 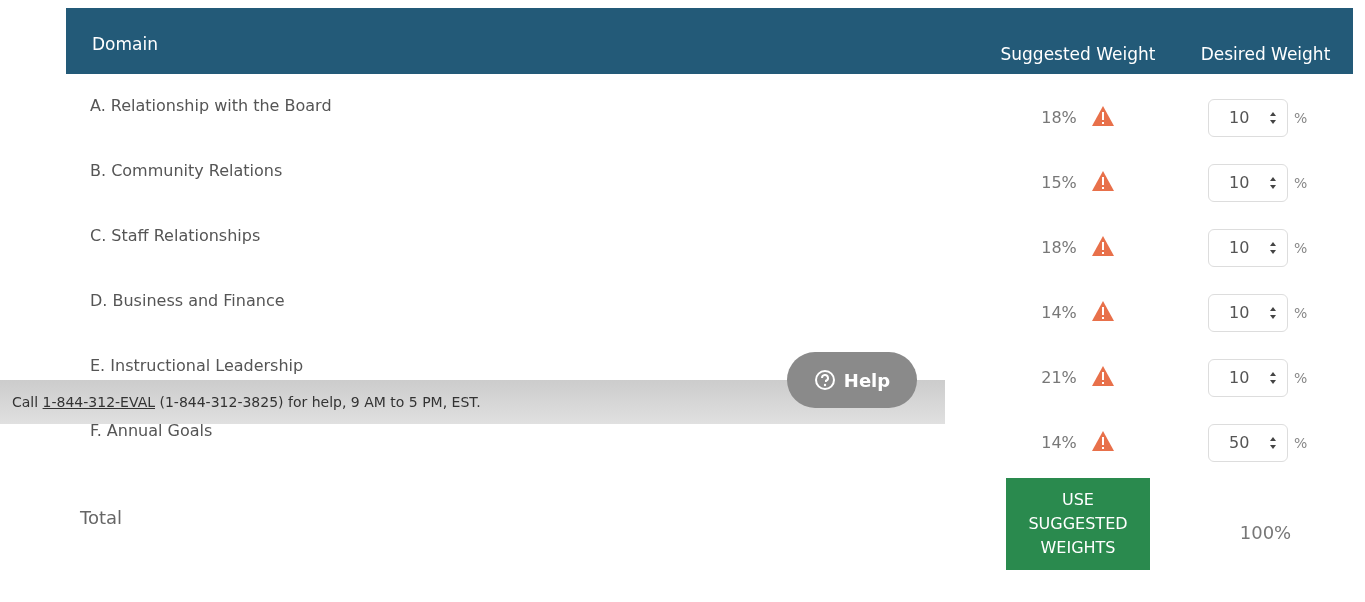 I want to click on column-header: Domain, so click(x=125, y=44).